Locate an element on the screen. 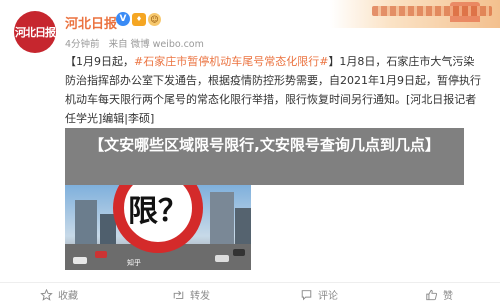  share-button: 转发 is located at coordinates (191, 294).